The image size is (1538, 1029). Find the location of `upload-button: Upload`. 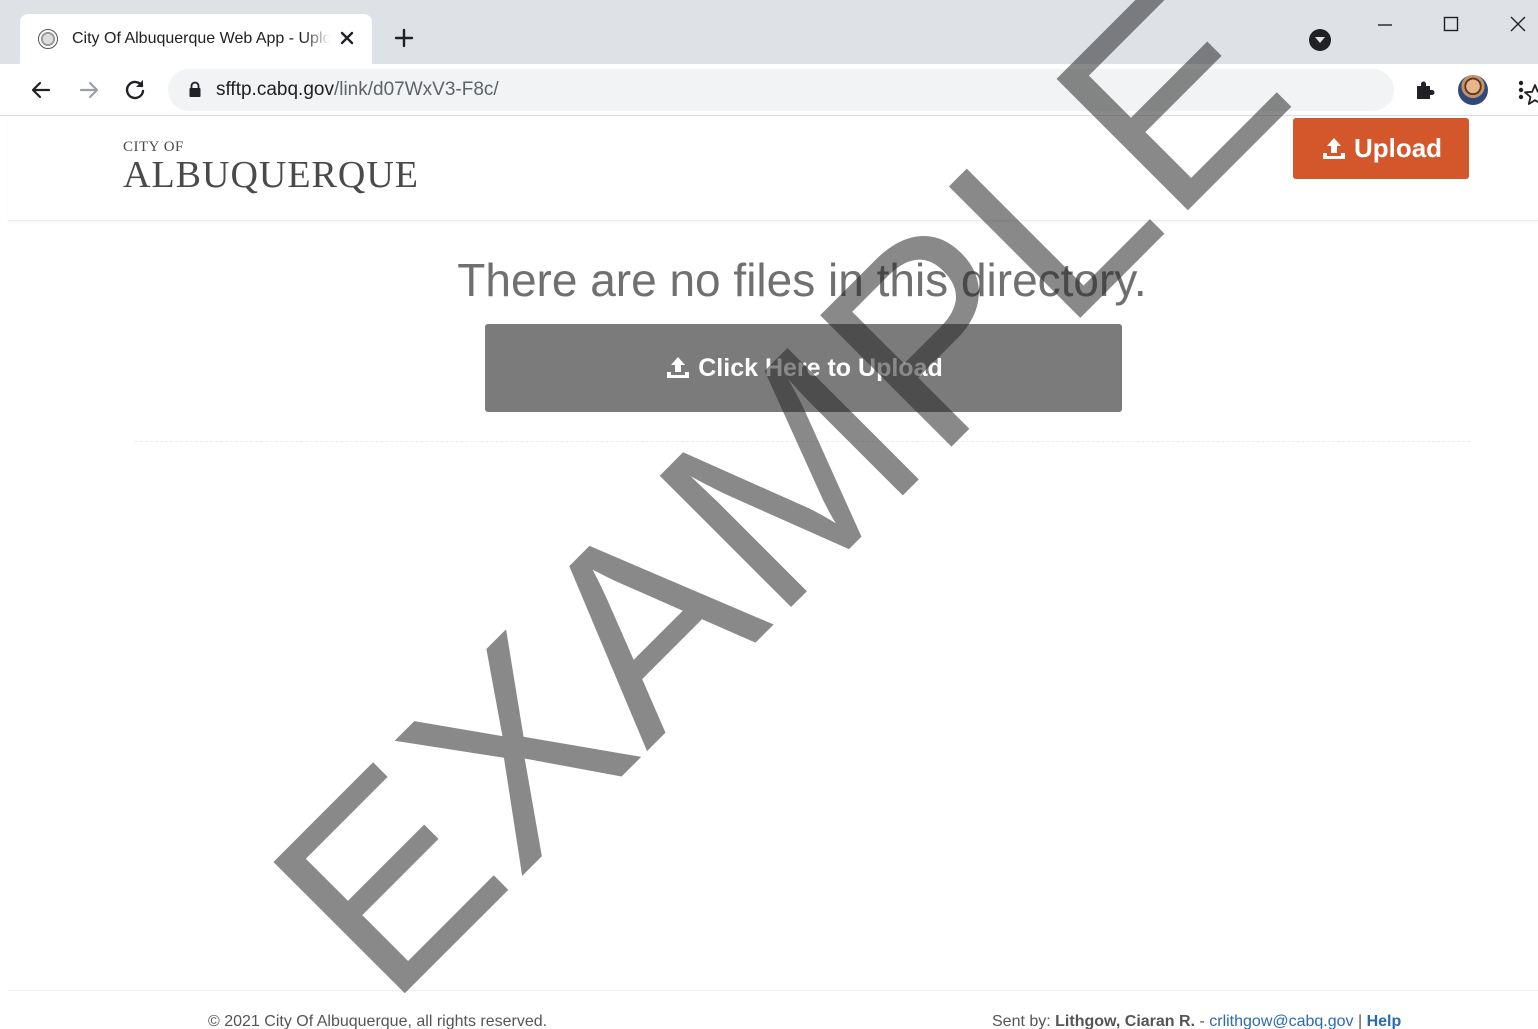

upload-button: Upload is located at coordinates (1381, 148).